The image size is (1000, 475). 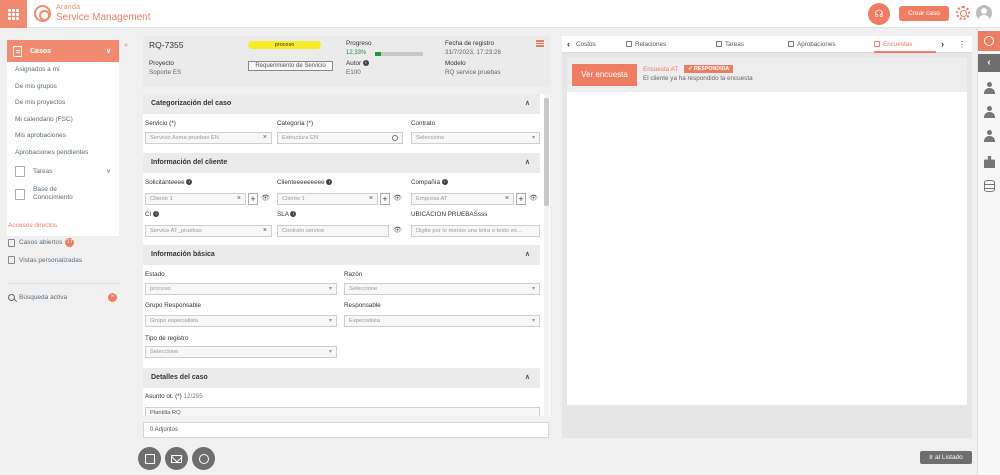 What do you see at coordinates (327, 199) in the screenshot?
I see `client-field: Cliente 1 ×` at bounding box center [327, 199].